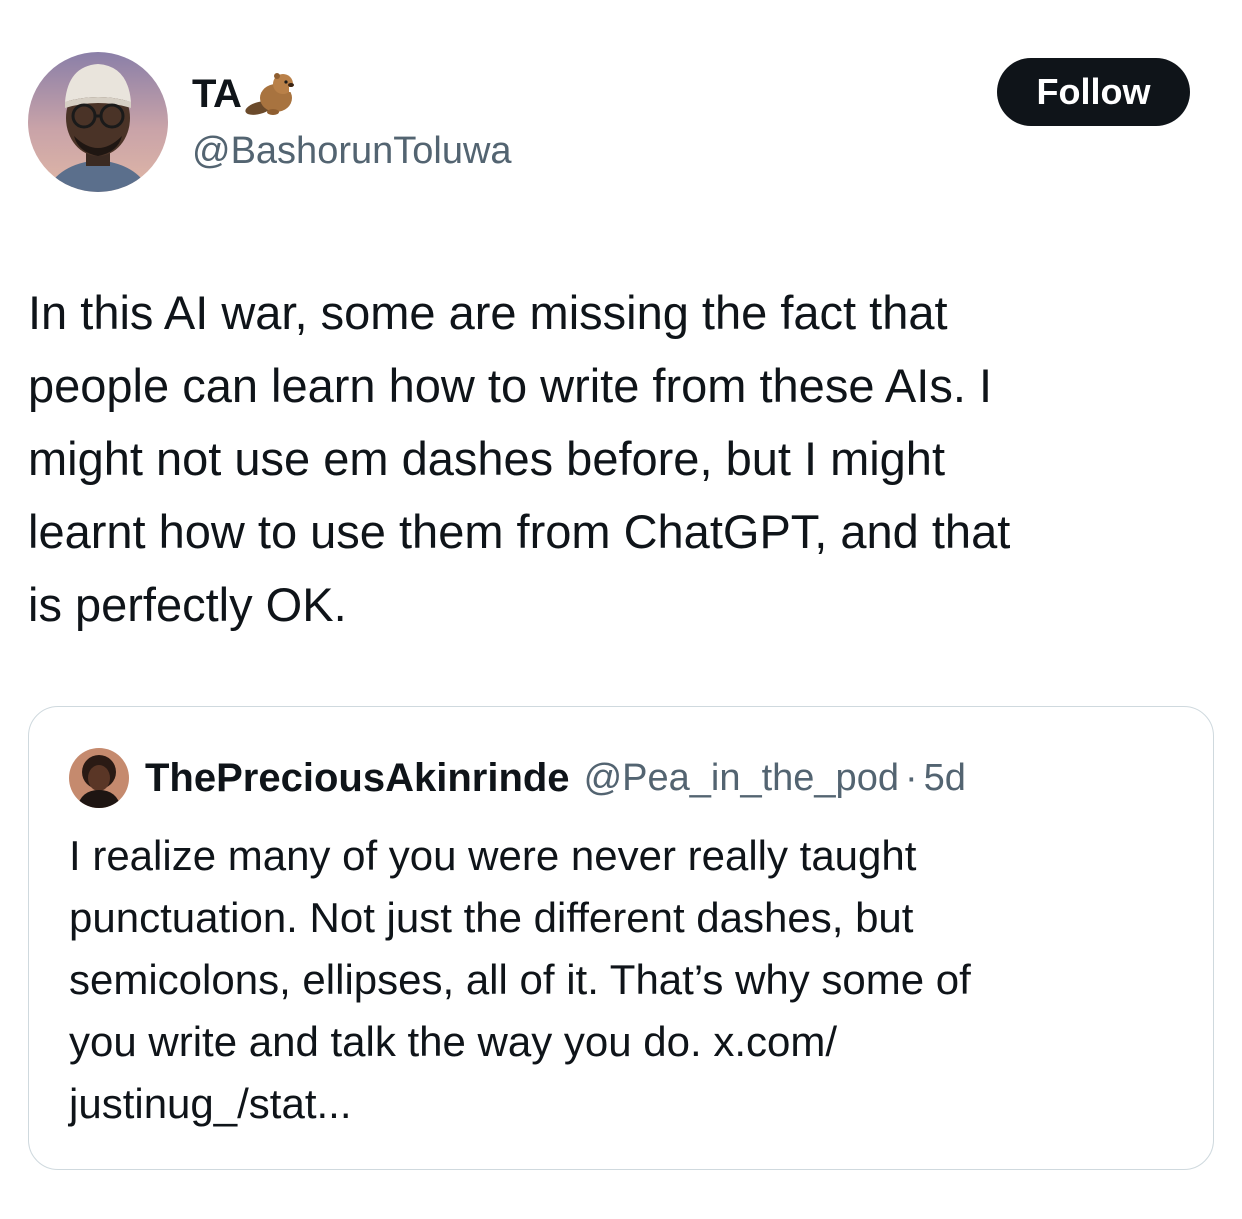  I want to click on quoted-author-display-name: ThePreciousAkinrinde, so click(357, 778).